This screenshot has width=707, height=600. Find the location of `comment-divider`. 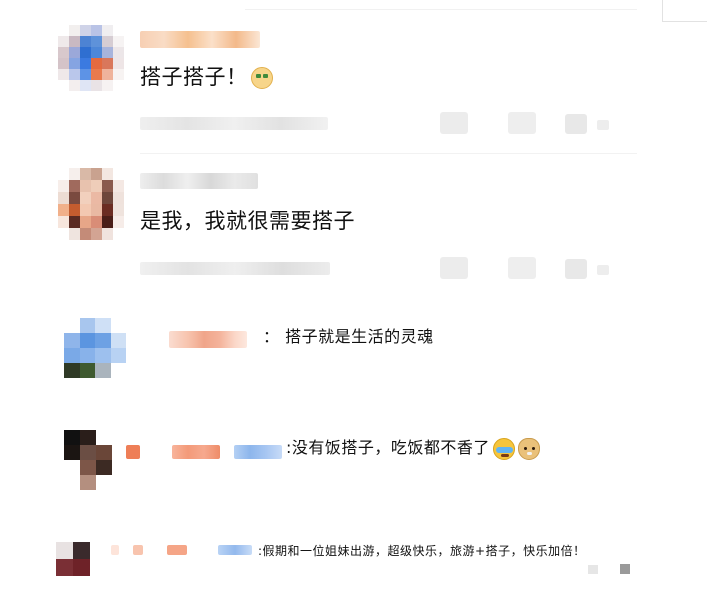

comment-divider is located at coordinates (388, 153).